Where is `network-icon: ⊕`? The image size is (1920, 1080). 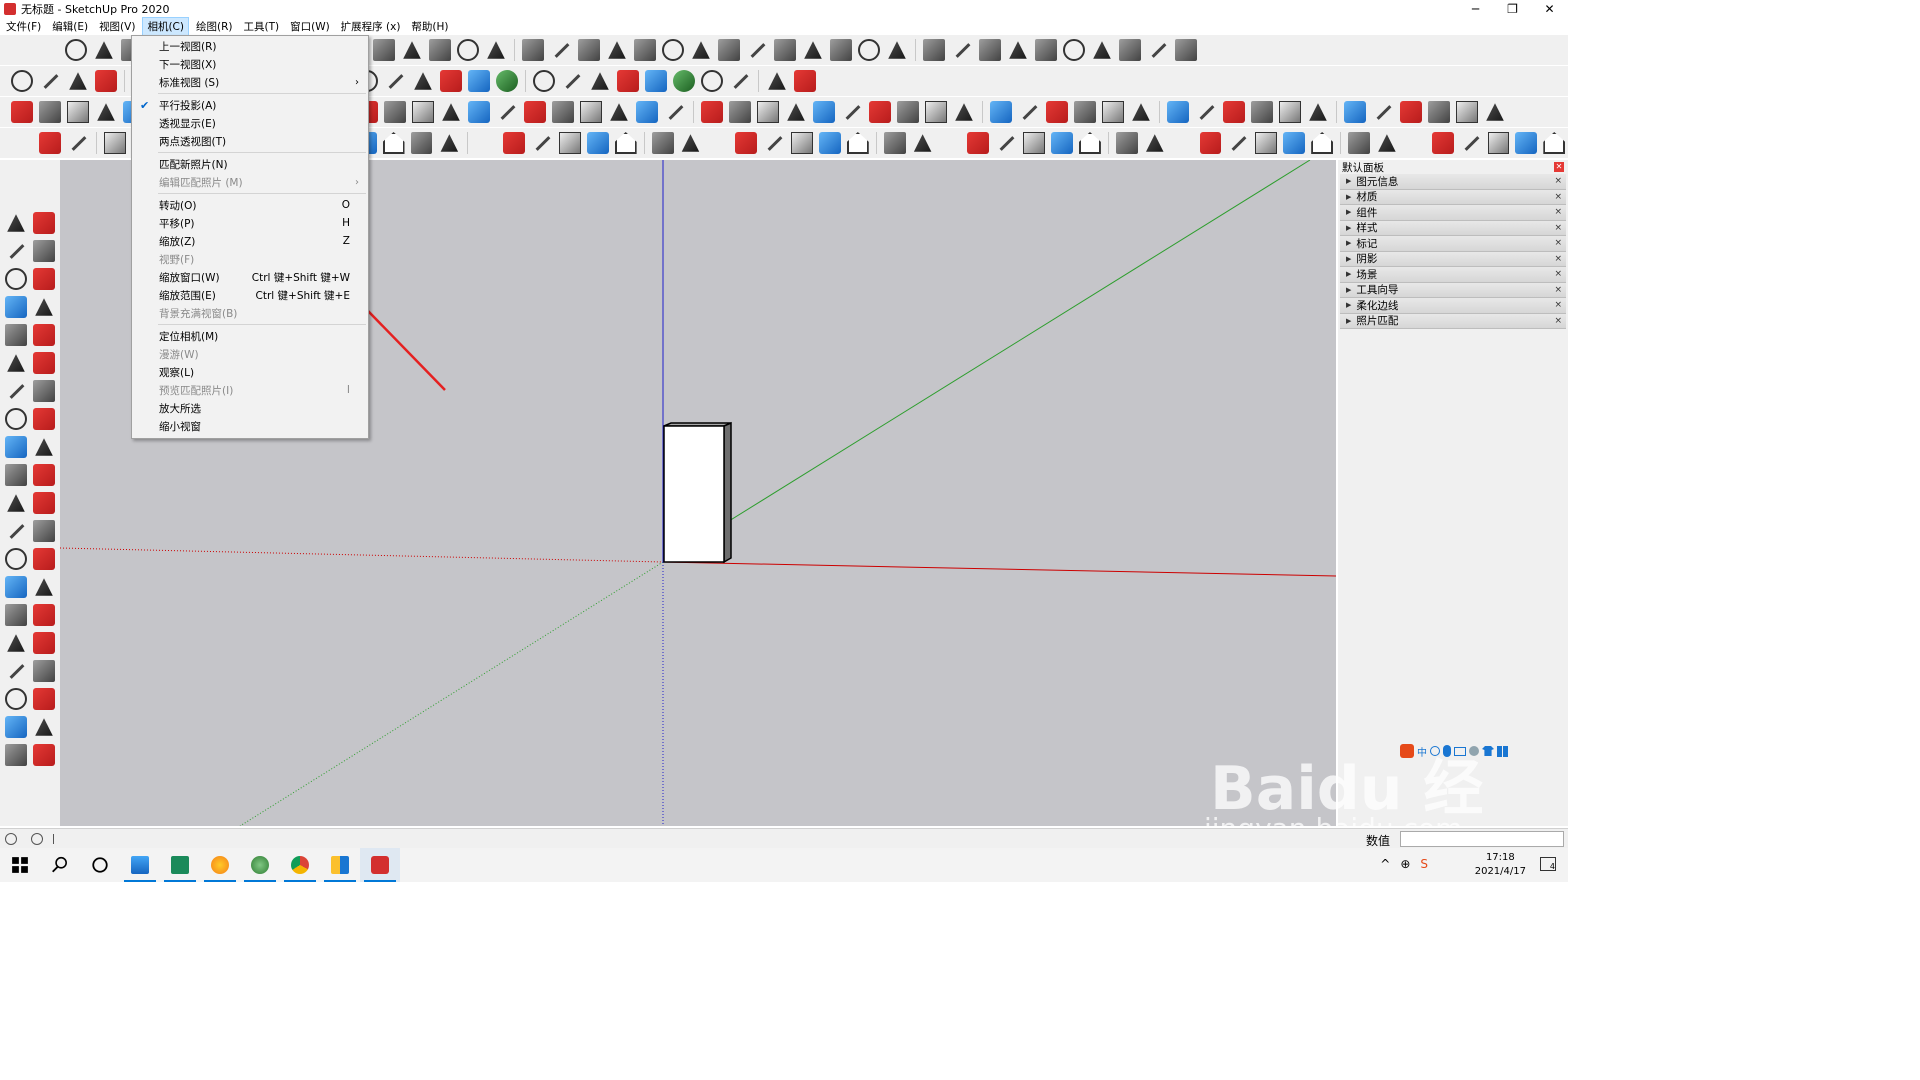
network-icon: ⊕ is located at coordinates (1405, 864).